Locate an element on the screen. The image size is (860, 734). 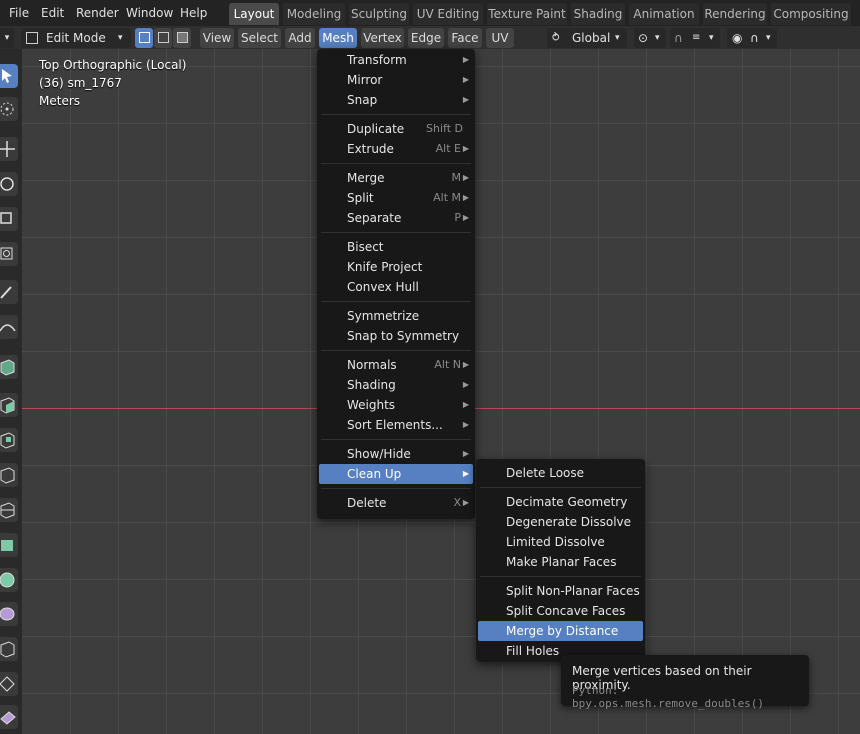
shortcut-label: P is located at coordinates (457, 217).